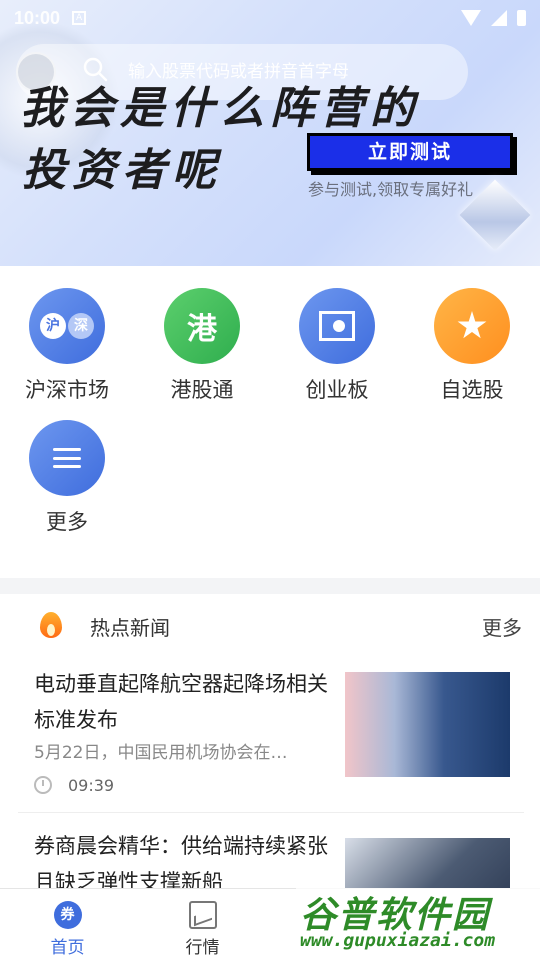 The height and width of the screenshot is (960, 540). Describe the element at coordinates (202, 948) in the screenshot. I see `tab-label: 行情` at that location.